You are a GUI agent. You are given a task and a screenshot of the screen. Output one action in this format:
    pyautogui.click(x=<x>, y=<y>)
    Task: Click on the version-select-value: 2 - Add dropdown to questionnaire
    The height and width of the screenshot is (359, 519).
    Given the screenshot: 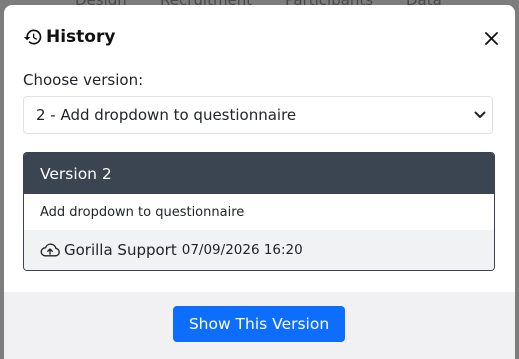 What is the action you would take?
    pyautogui.click(x=166, y=115)
    